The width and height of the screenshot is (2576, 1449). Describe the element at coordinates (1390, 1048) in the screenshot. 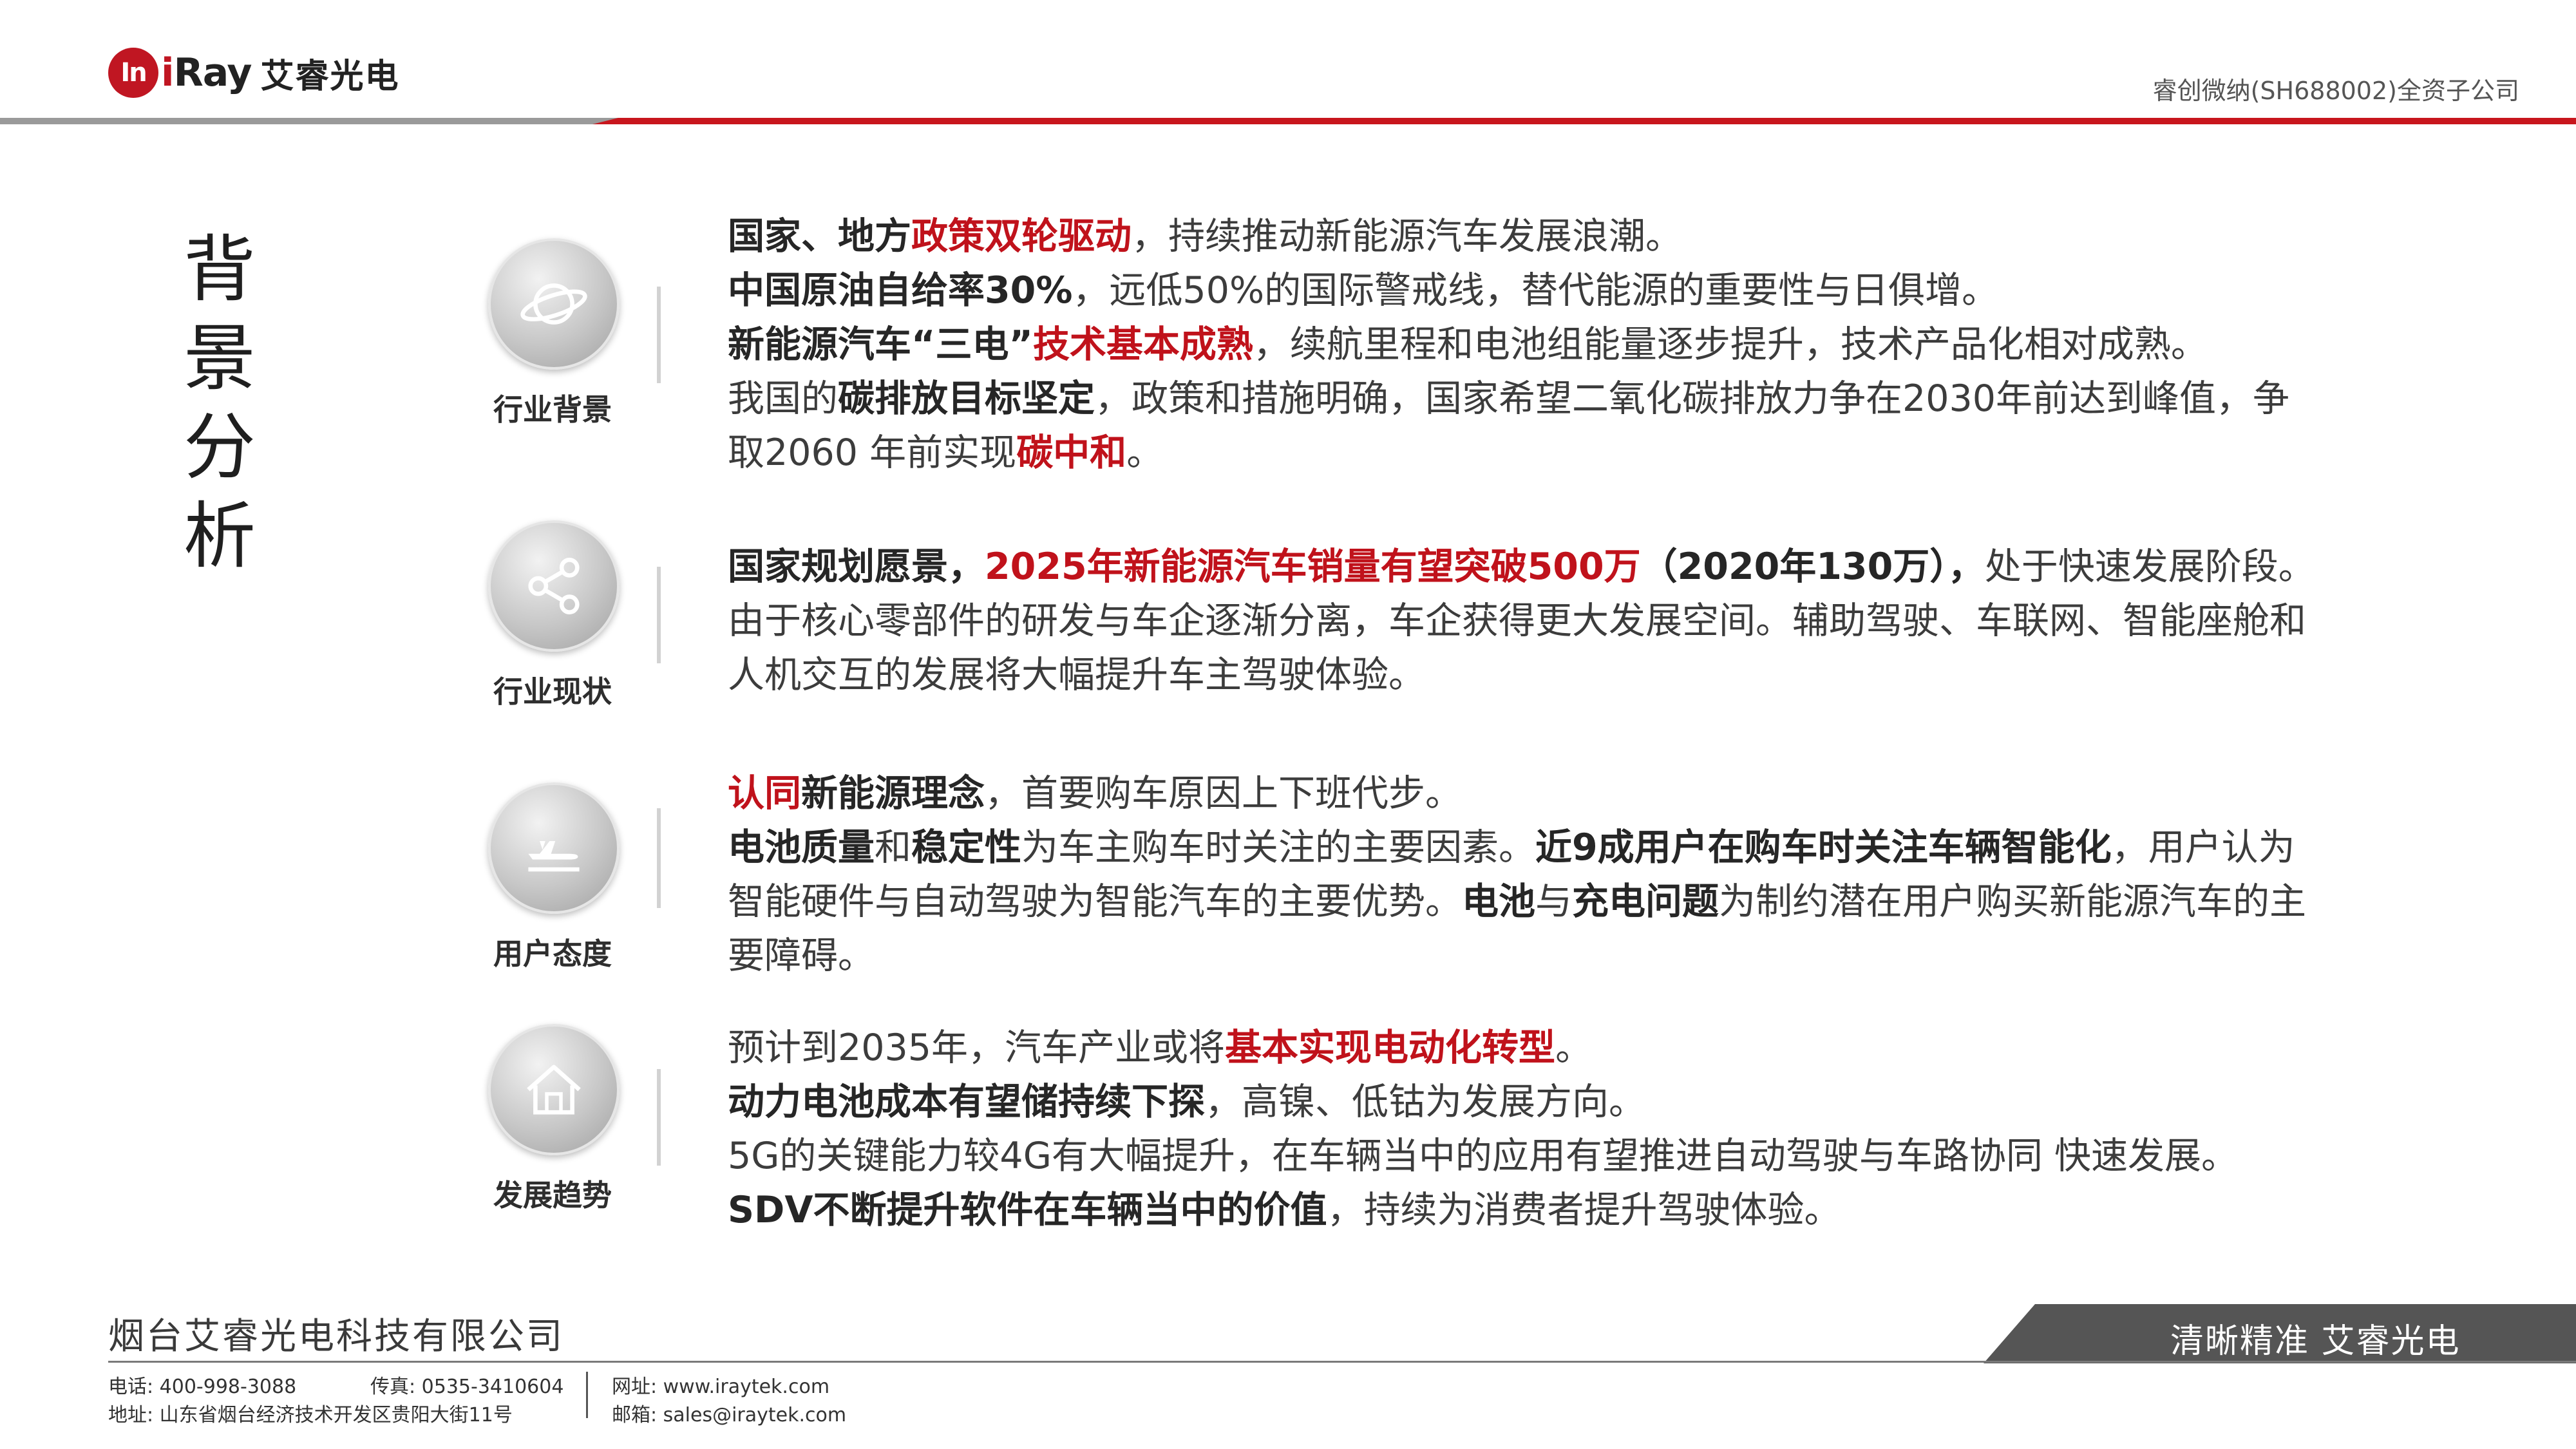

I see `highlight-text: 基本实现电动化转型` at that location.